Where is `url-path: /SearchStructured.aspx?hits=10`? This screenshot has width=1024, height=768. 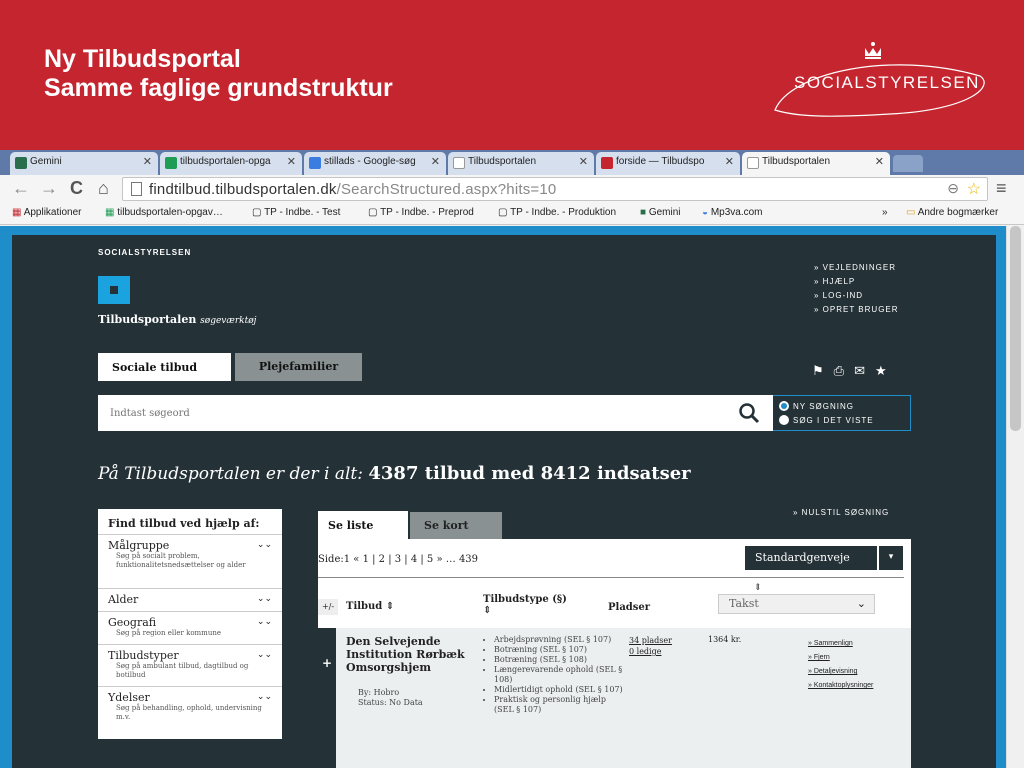
url-path: /SearchStructured.aspx?hits=10 is located at coordinates (446, 189).